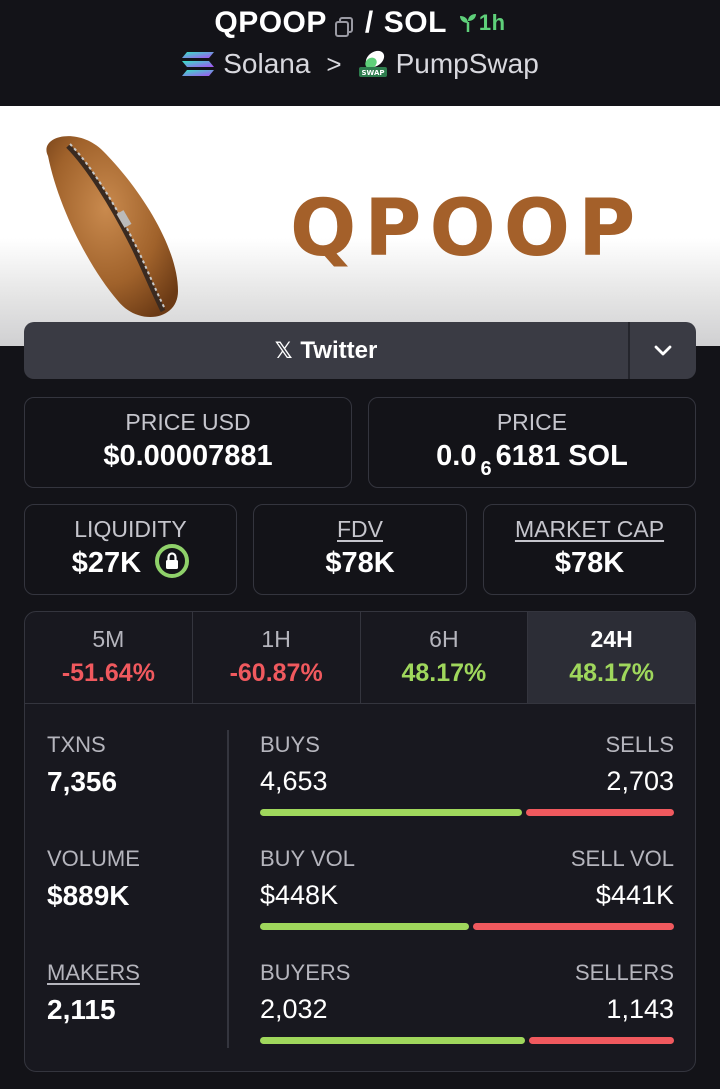  What do you see at coordinates (640, 744) in the screenshot?
I see `sells-label: SELLS` at bounding box center [640, 744].